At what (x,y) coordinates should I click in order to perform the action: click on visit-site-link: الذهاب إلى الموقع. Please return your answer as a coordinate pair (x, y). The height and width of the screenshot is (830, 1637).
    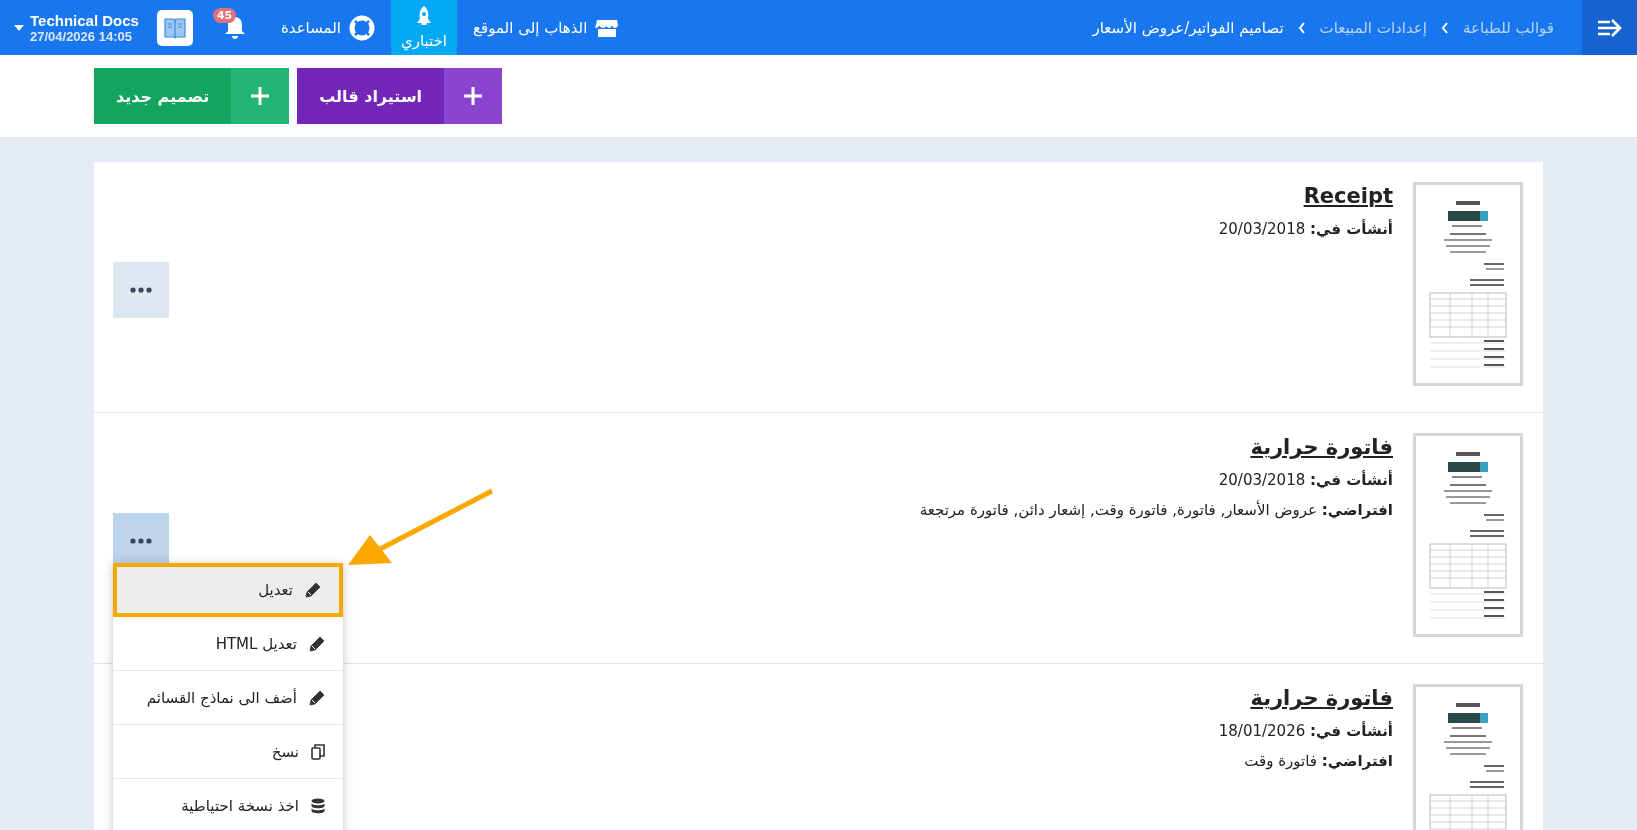
    Looking at the image, I should click on (546, 27).